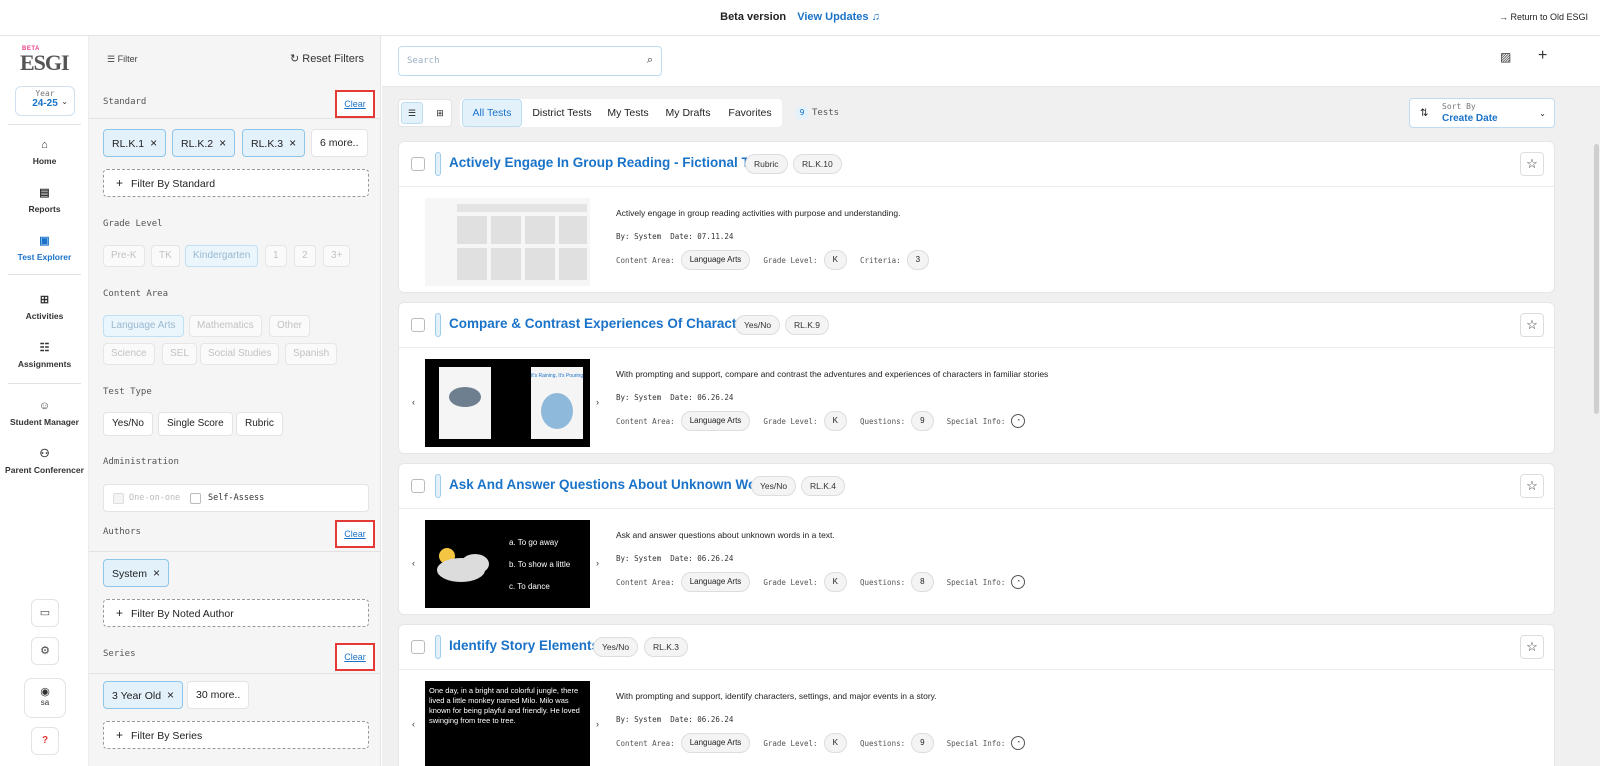 The image size is (1600, 766). I want to click on tab-favorites: Favorites, so click(750, 113).